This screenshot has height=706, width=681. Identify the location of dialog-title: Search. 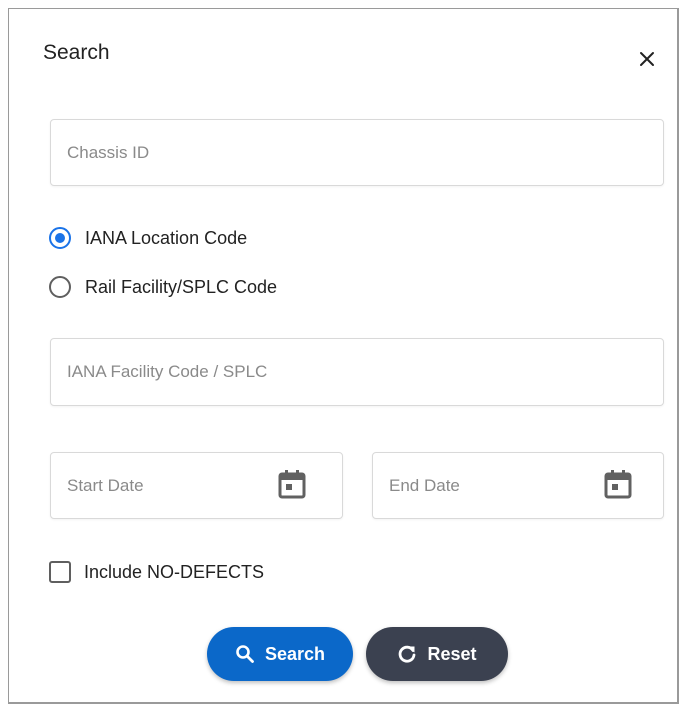
(76, 52).